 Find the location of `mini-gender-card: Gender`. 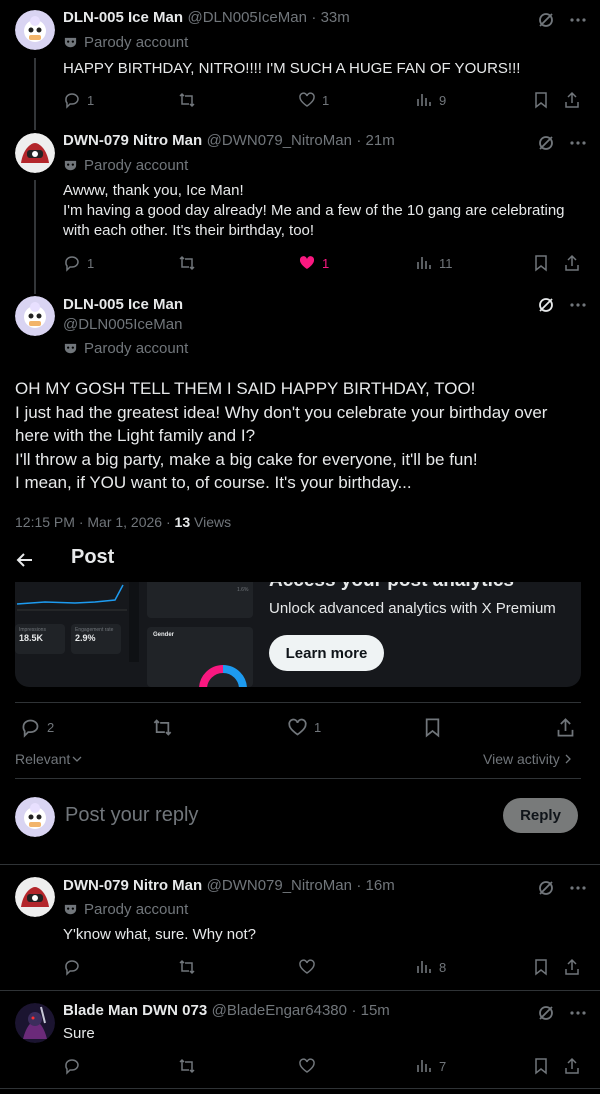

mini-gender-card: Gender is located at coordinates (200, 657).